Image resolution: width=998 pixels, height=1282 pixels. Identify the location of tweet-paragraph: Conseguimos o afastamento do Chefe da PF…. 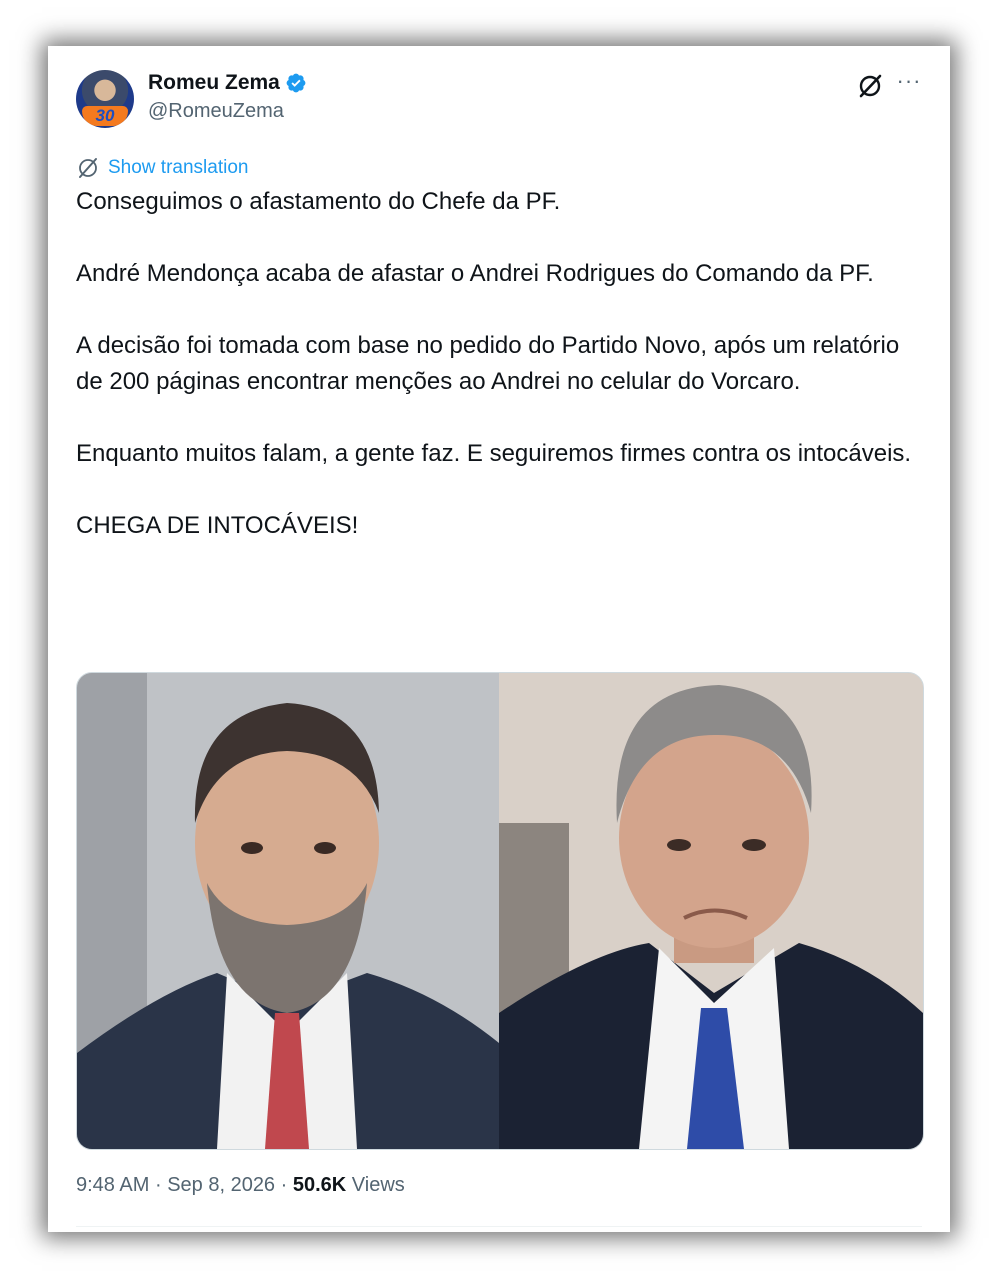
(318, 201).